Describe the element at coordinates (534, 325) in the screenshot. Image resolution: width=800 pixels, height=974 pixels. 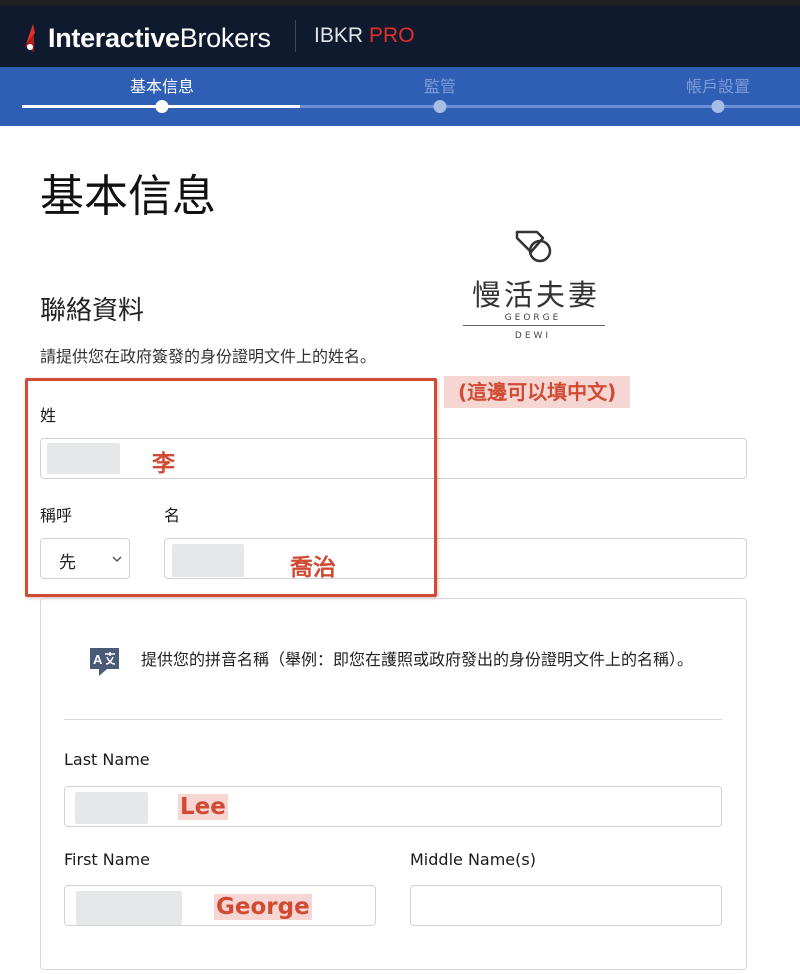
I see `watermark-divider` at that location.